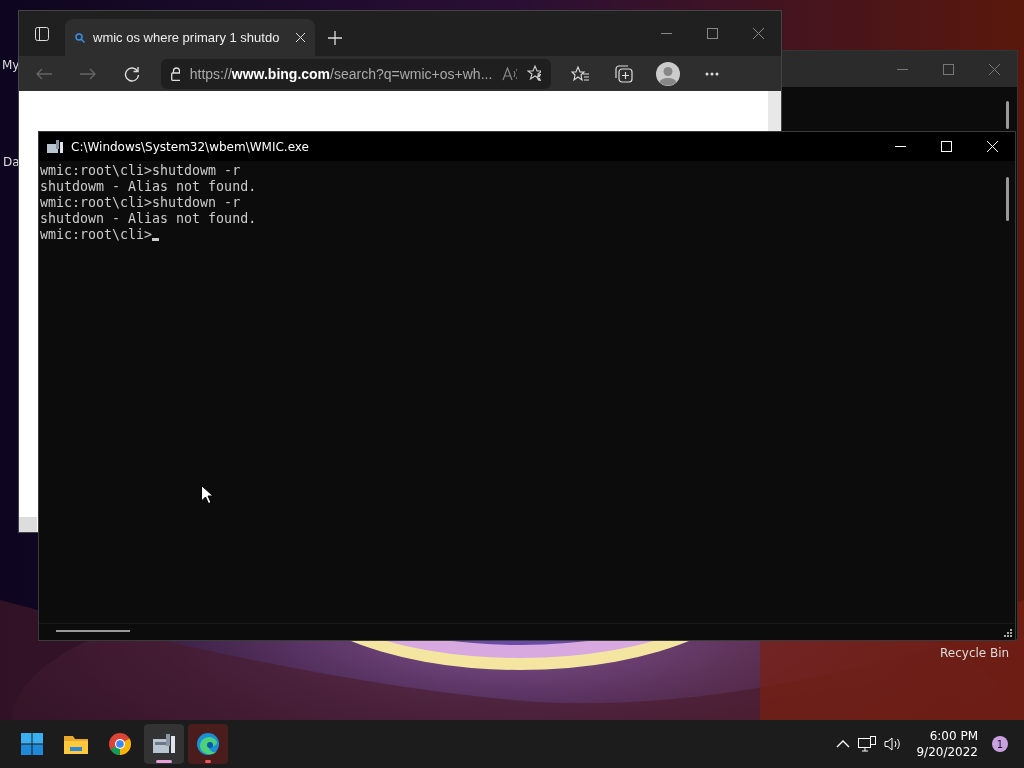 This screenshot has height=768, width=1024. What do you see at coordinates (1000, 744) in the screenshot?
I see `notification-badge: 1` at bounding box center [1000, 744].